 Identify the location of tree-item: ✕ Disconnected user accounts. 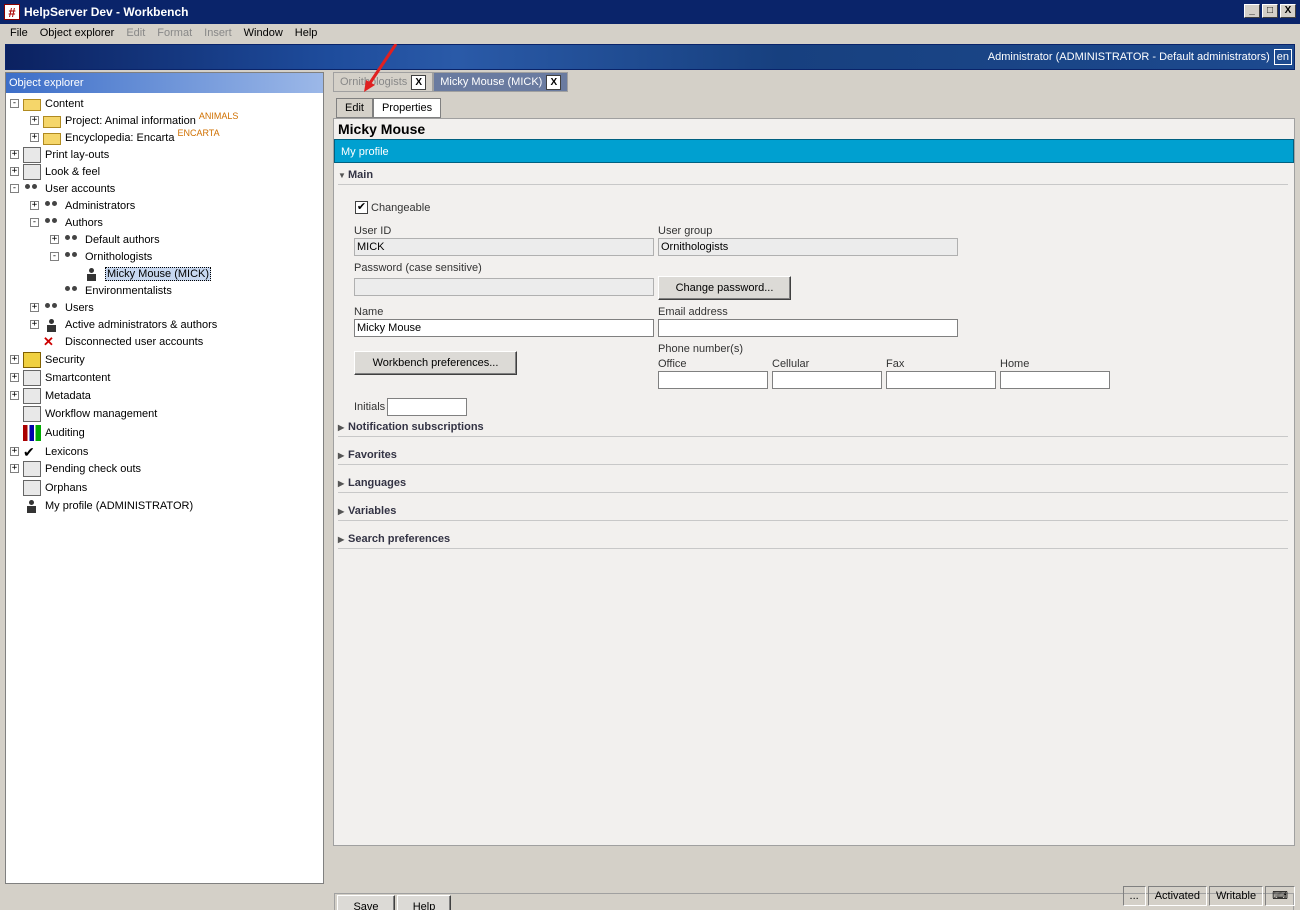
(116, 341).